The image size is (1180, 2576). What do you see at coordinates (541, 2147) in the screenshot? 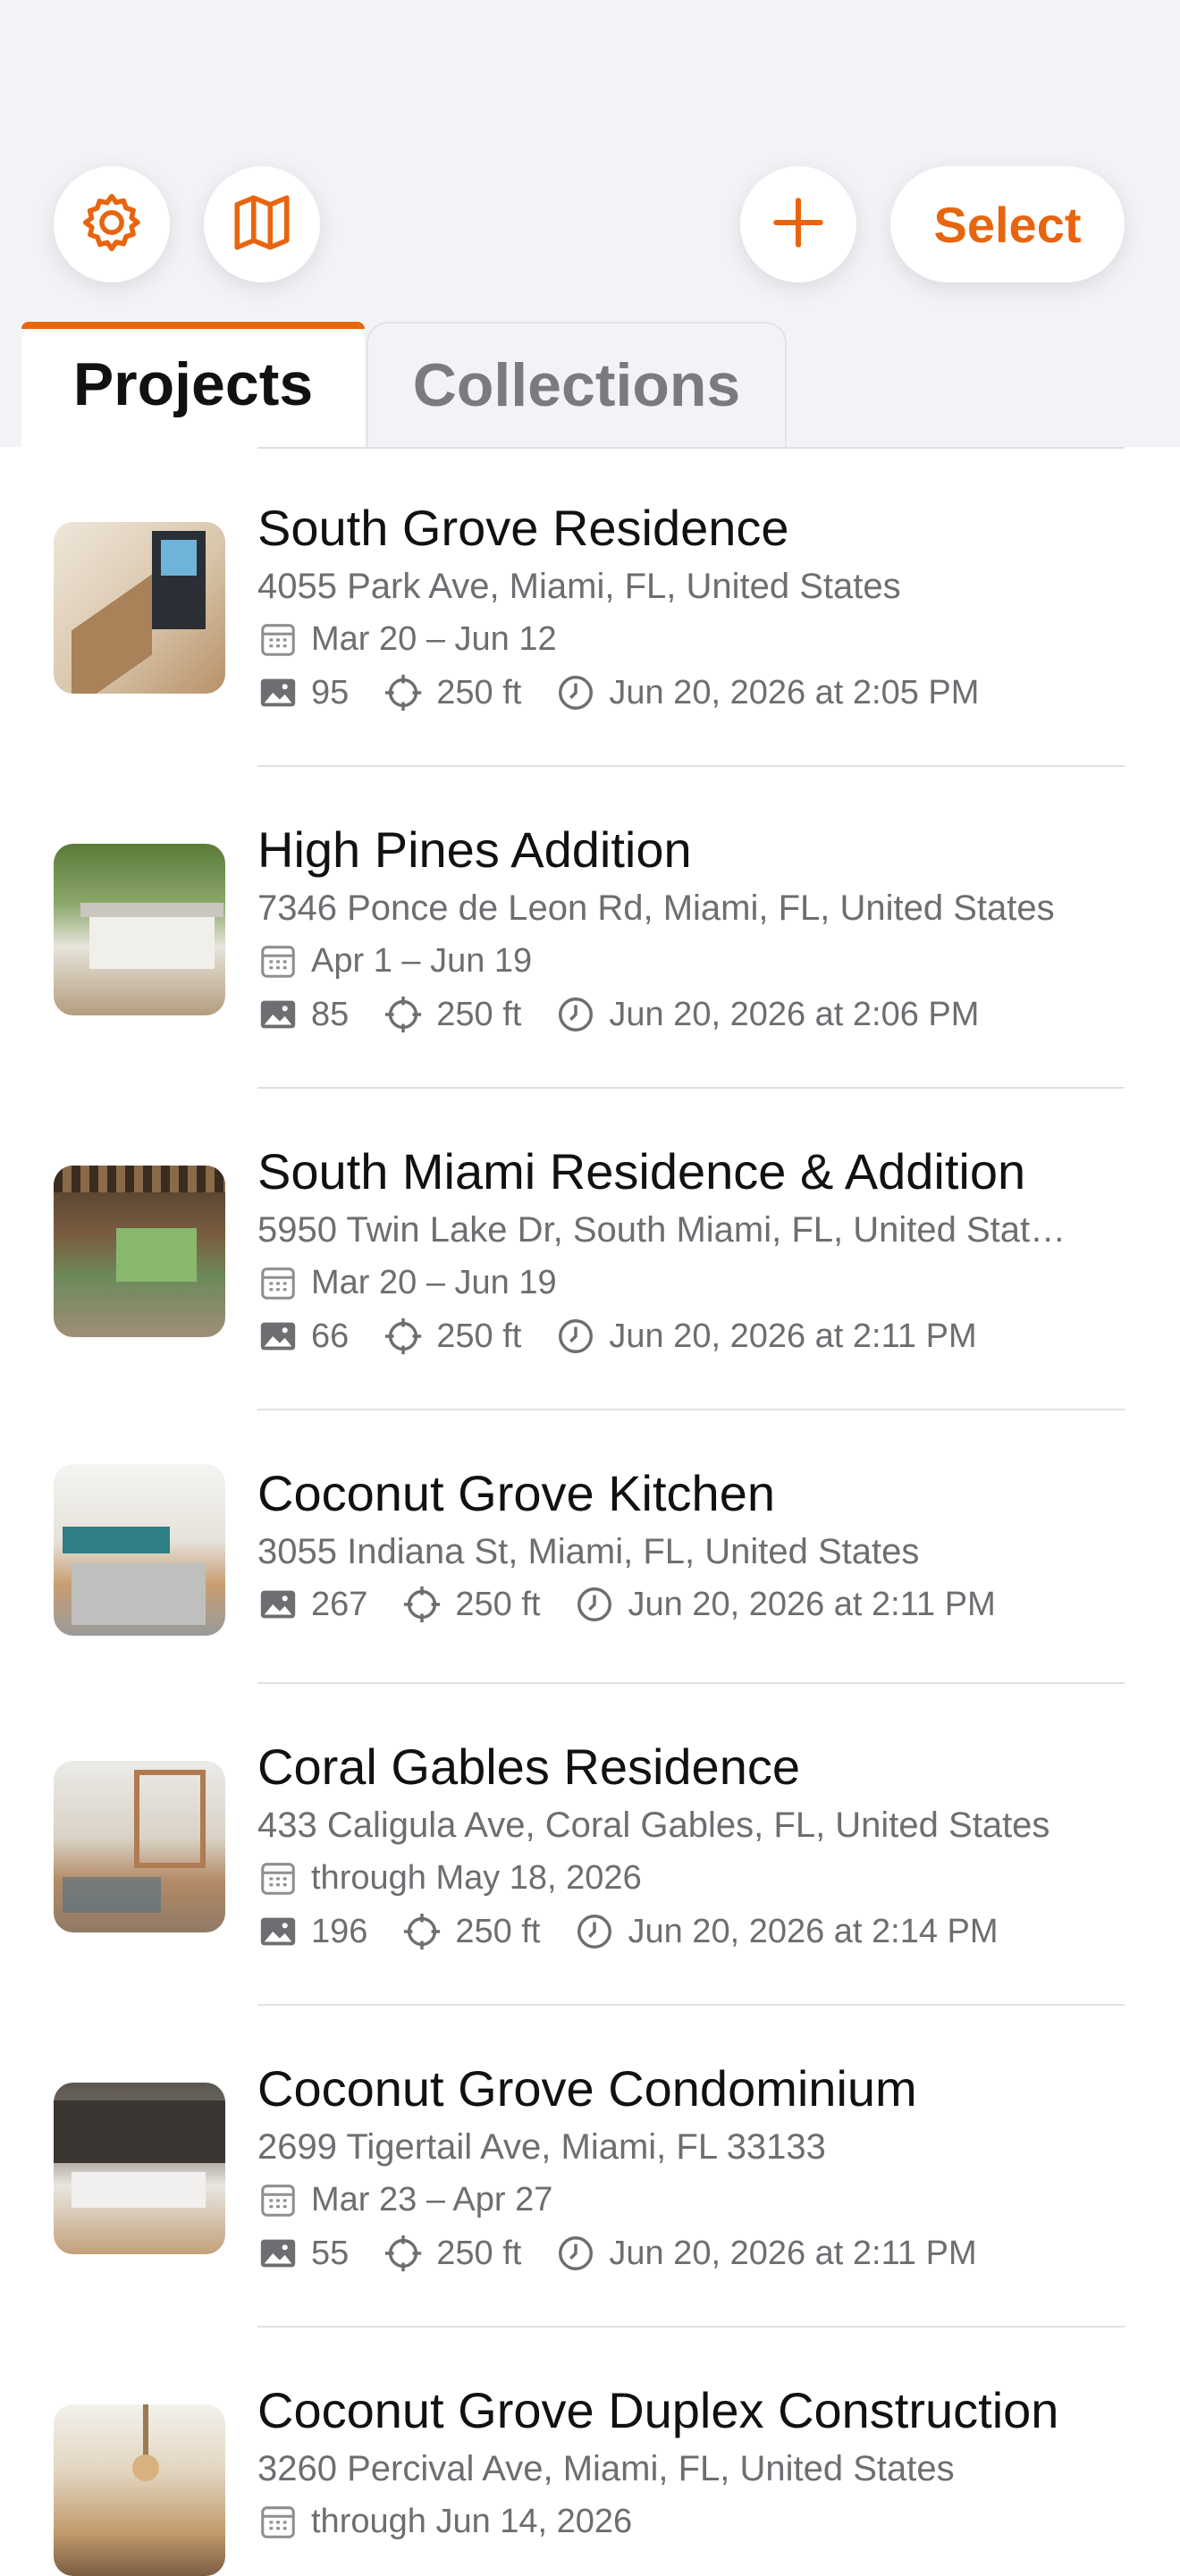
I see `project-address: 2699 Tigertail Ave, Miami, FL 33133` at bounding box center [541, 2147].